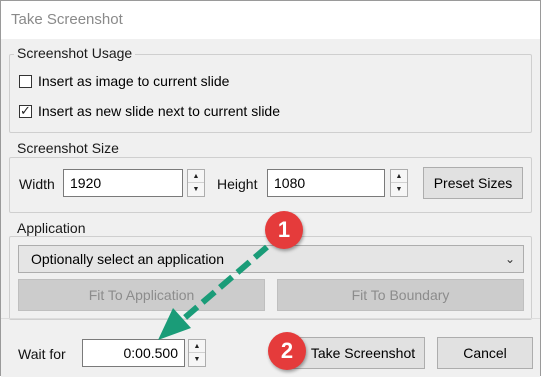 The image size is (541, 377). I want to click on fit-to-application-button: Fit To Application, so click(141, 295).